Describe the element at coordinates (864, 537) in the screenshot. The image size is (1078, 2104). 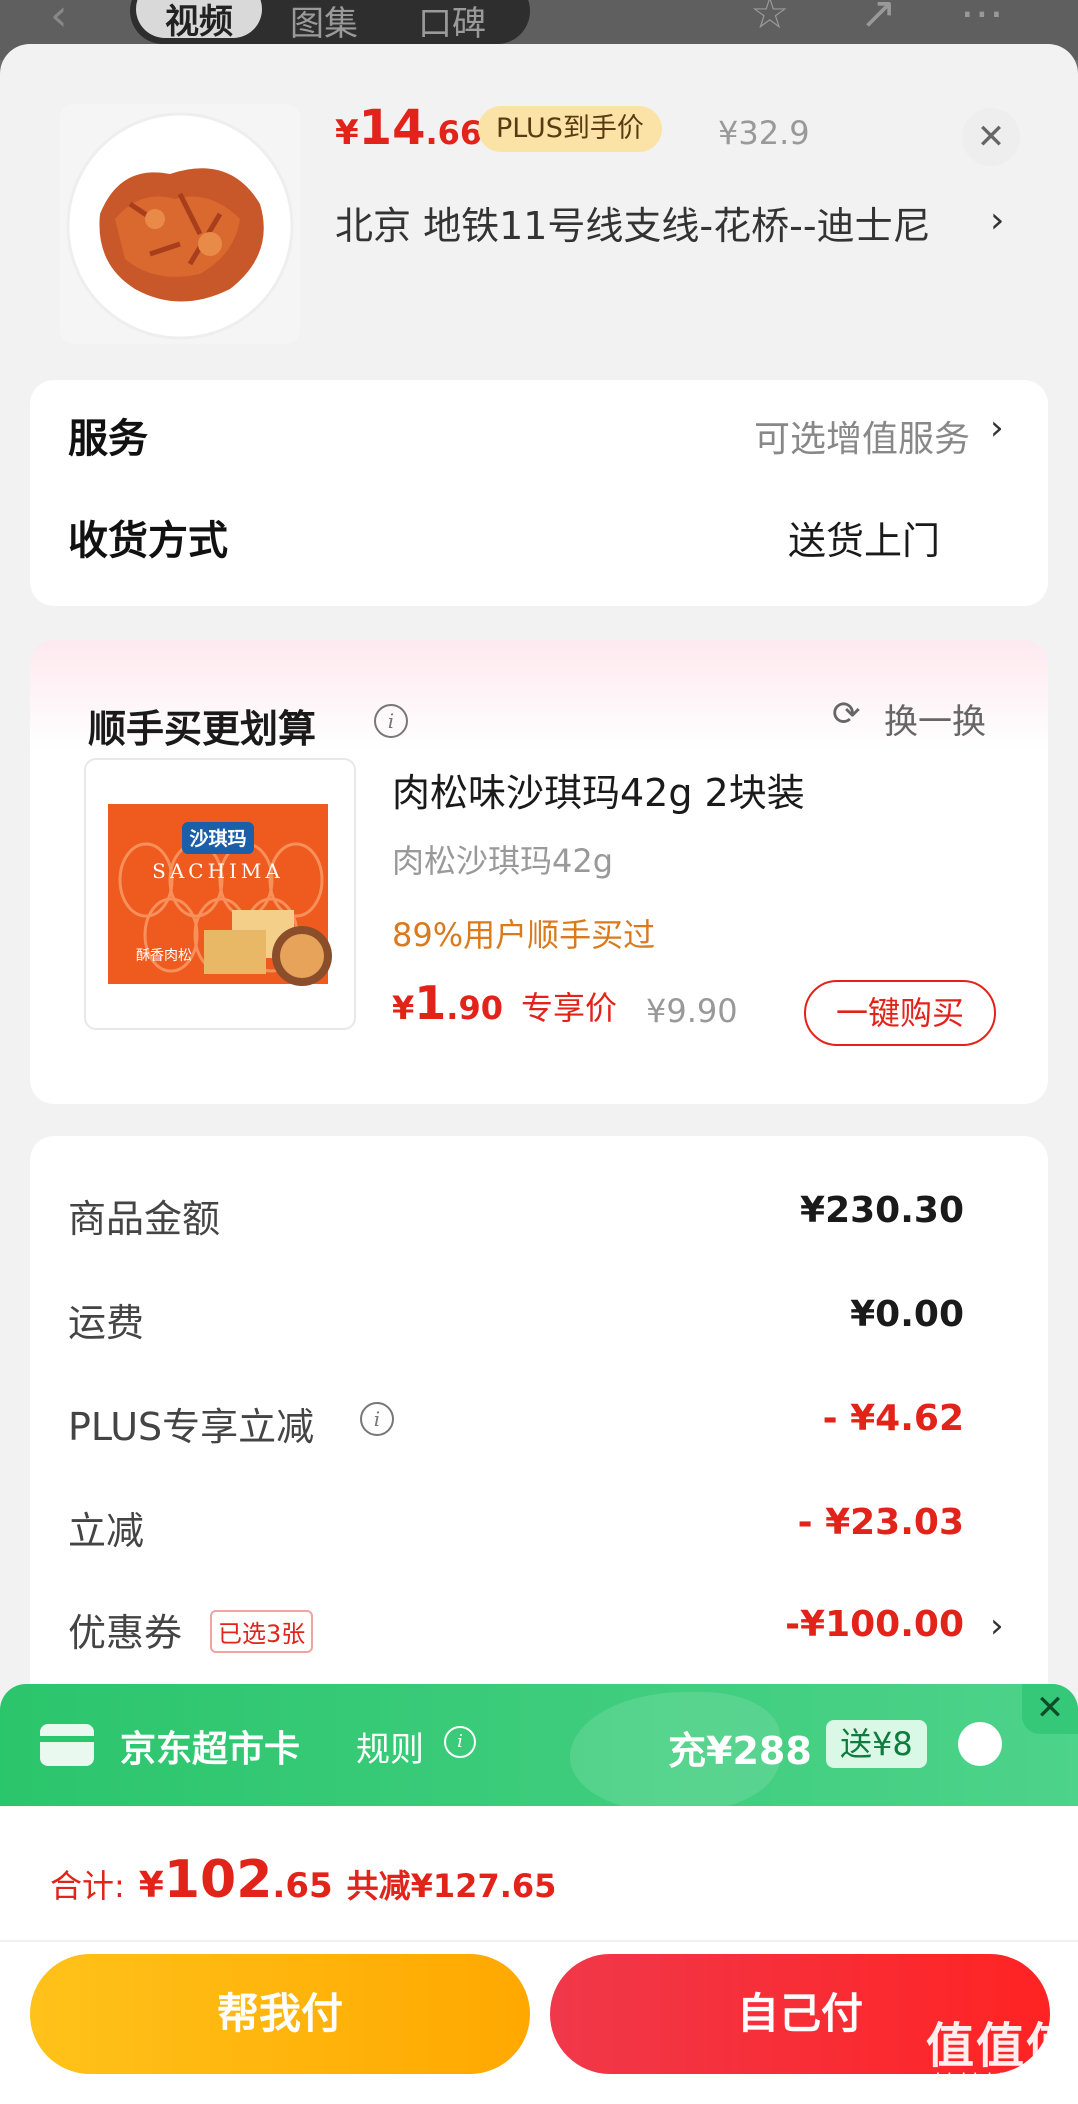
I see `delivery-method-value: 送货上门` at that location.